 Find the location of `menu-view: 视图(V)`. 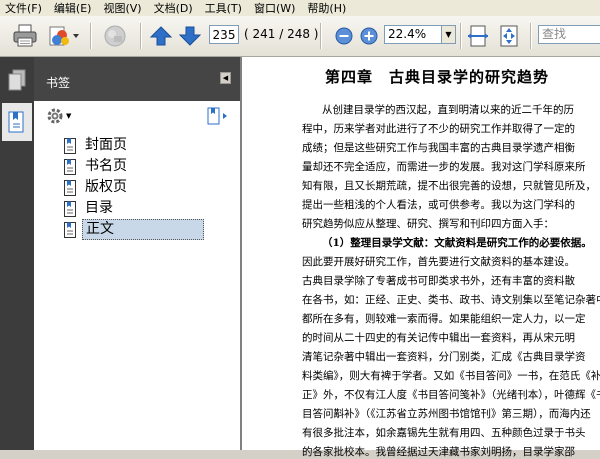

menu-view: 视图(V) is located at coordinates (123, 8).